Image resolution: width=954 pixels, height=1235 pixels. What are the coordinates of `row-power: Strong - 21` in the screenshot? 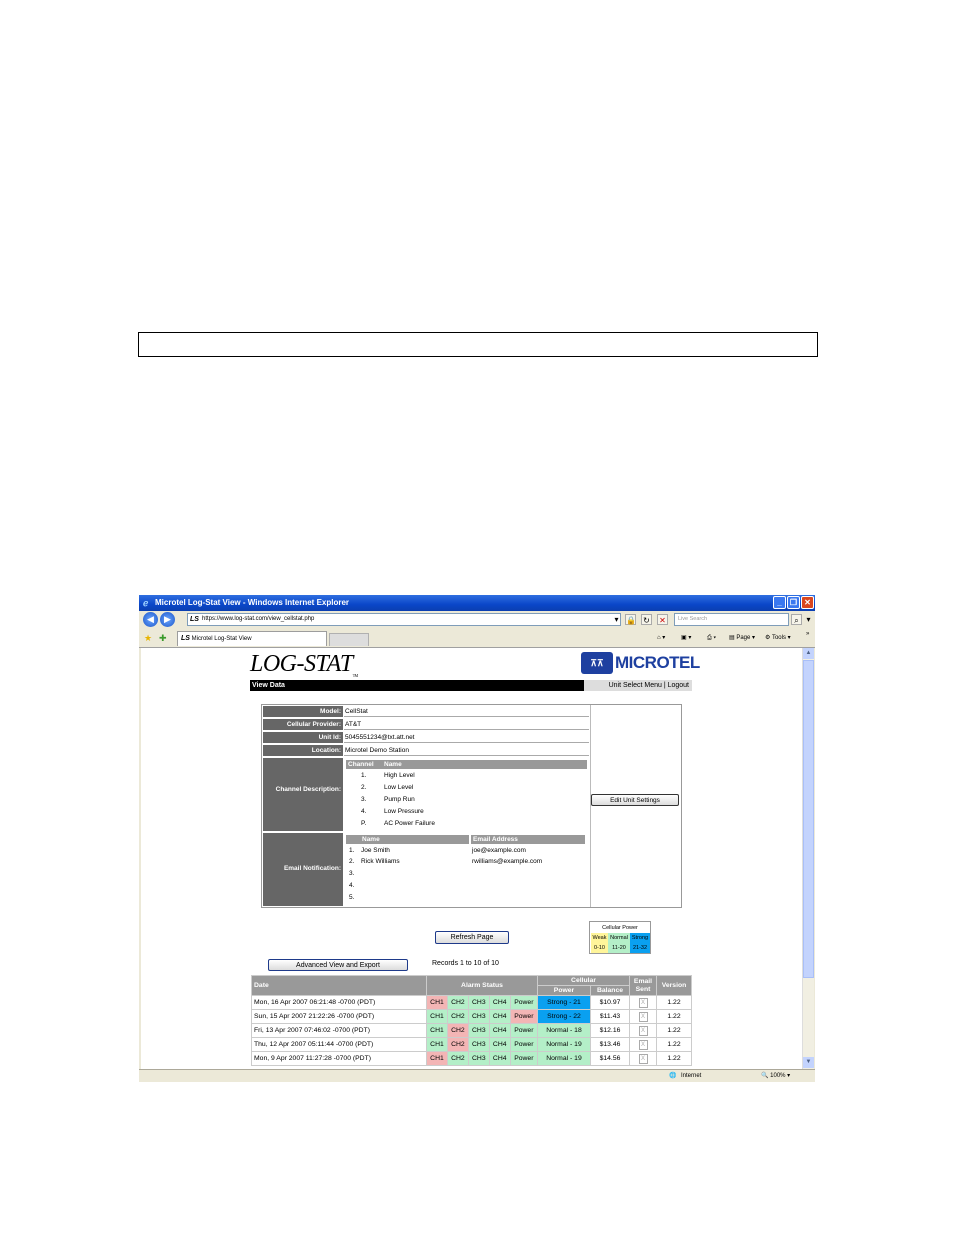 It's located at (564, 1002).